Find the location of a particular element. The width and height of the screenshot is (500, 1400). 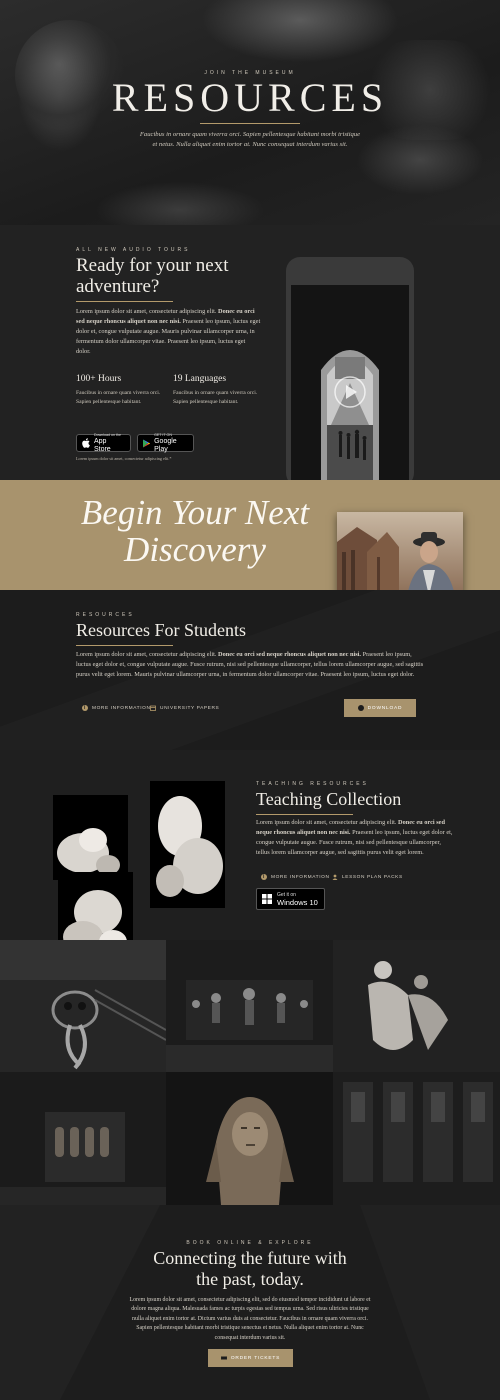

windows-store-big-text: Windows 10 is located at coordinates (297, 902).